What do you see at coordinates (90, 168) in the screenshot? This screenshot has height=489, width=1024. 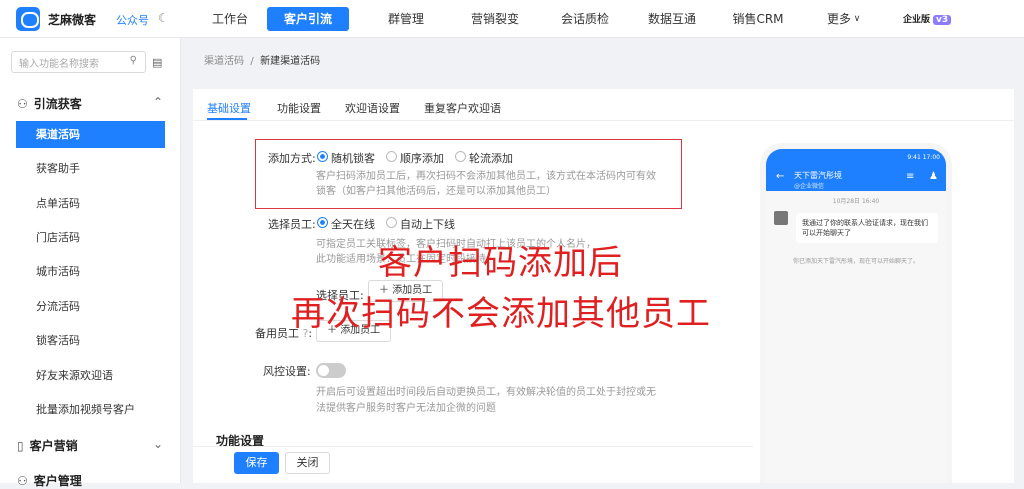 I see `sidebar-item-acquisition-assistant: 获客助手` at bounding box center [90, 168].